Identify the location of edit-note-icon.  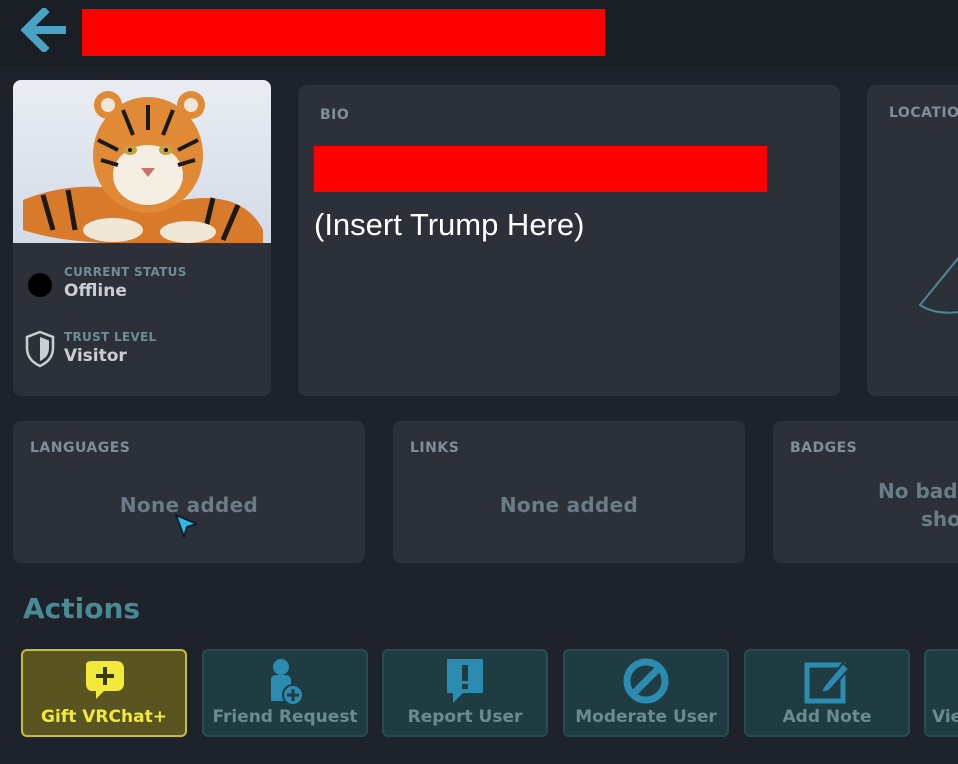
(827, 682).